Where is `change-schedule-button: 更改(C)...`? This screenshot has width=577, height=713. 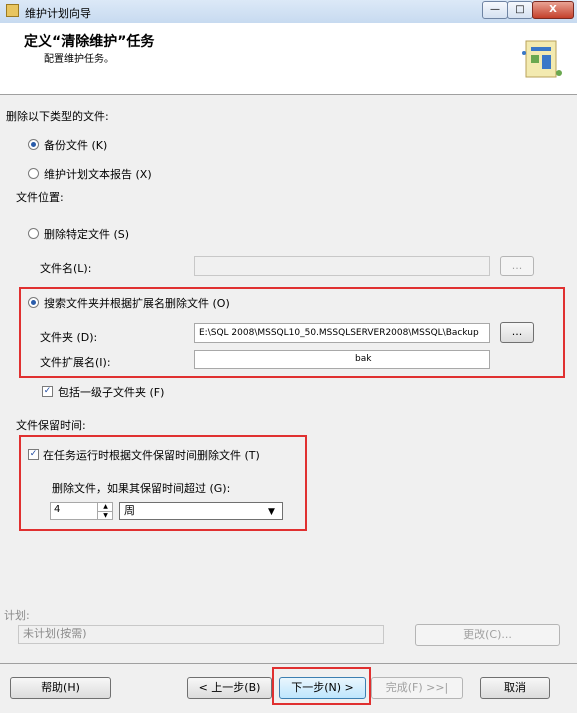 change-schedule-button: 更改(C)... is located at coordinates (487, 635).